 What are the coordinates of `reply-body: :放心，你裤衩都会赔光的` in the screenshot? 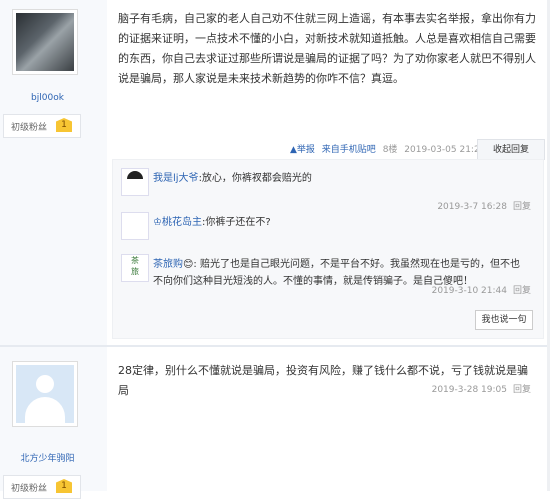 It's located at (255, 178).